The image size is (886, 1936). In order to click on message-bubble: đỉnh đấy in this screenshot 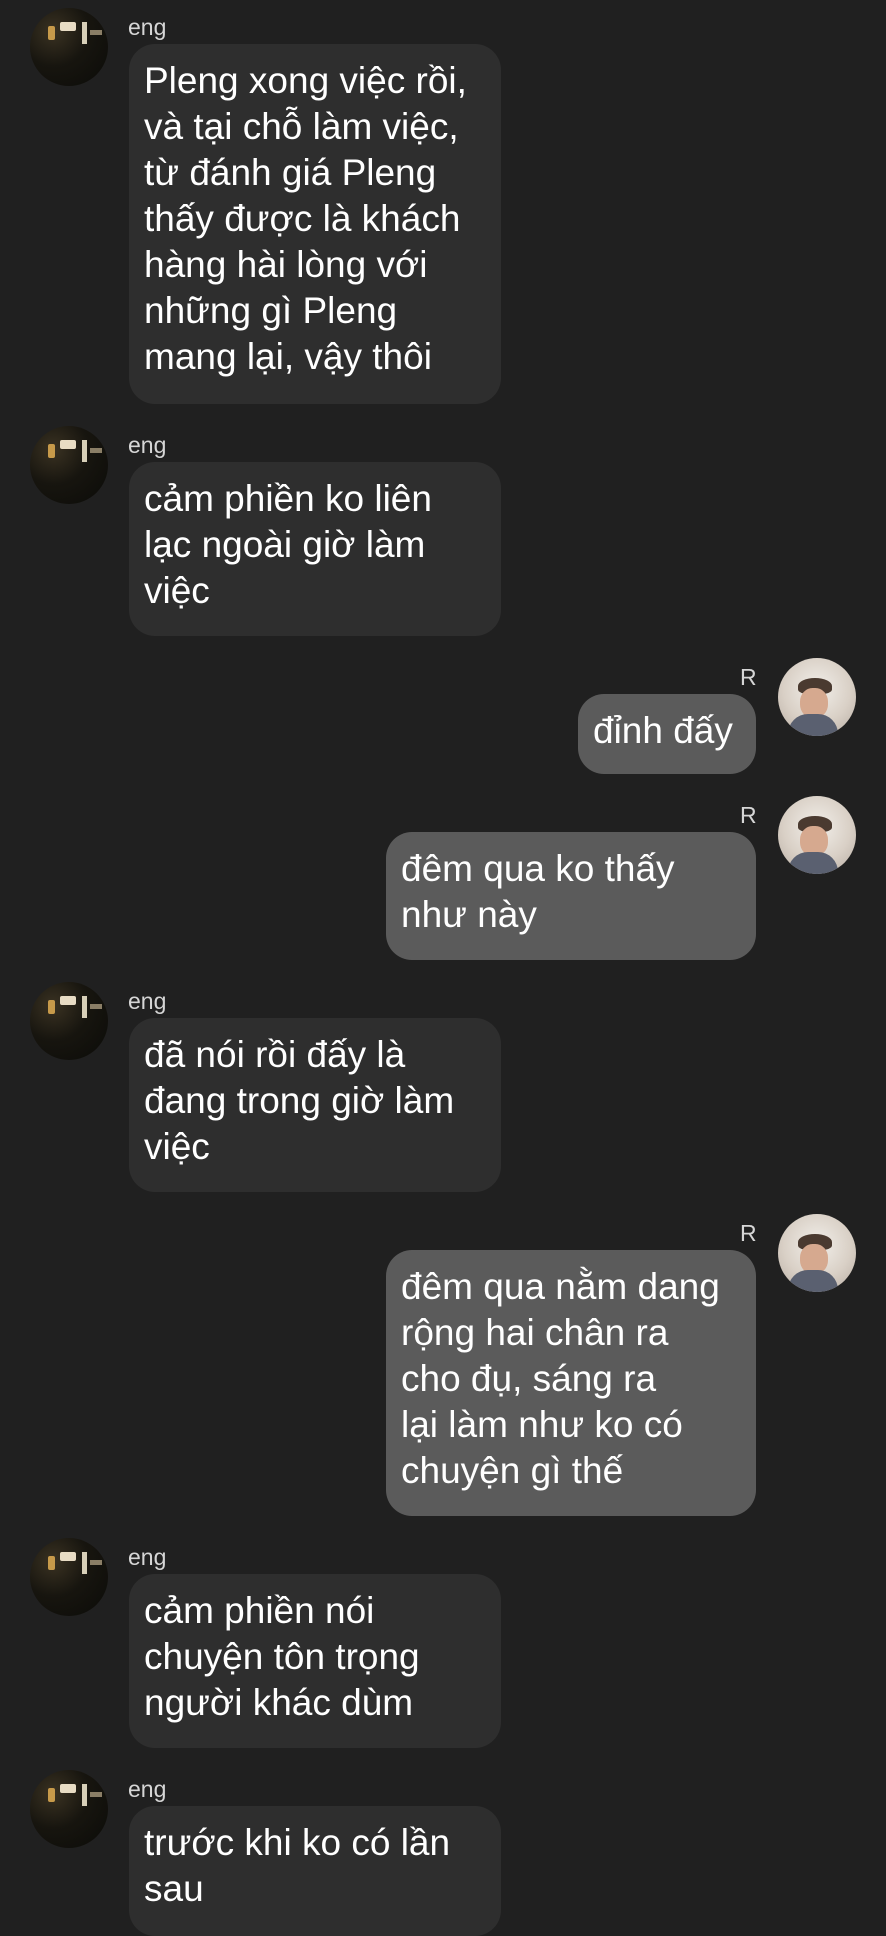, I will do `click(667, 734)`.